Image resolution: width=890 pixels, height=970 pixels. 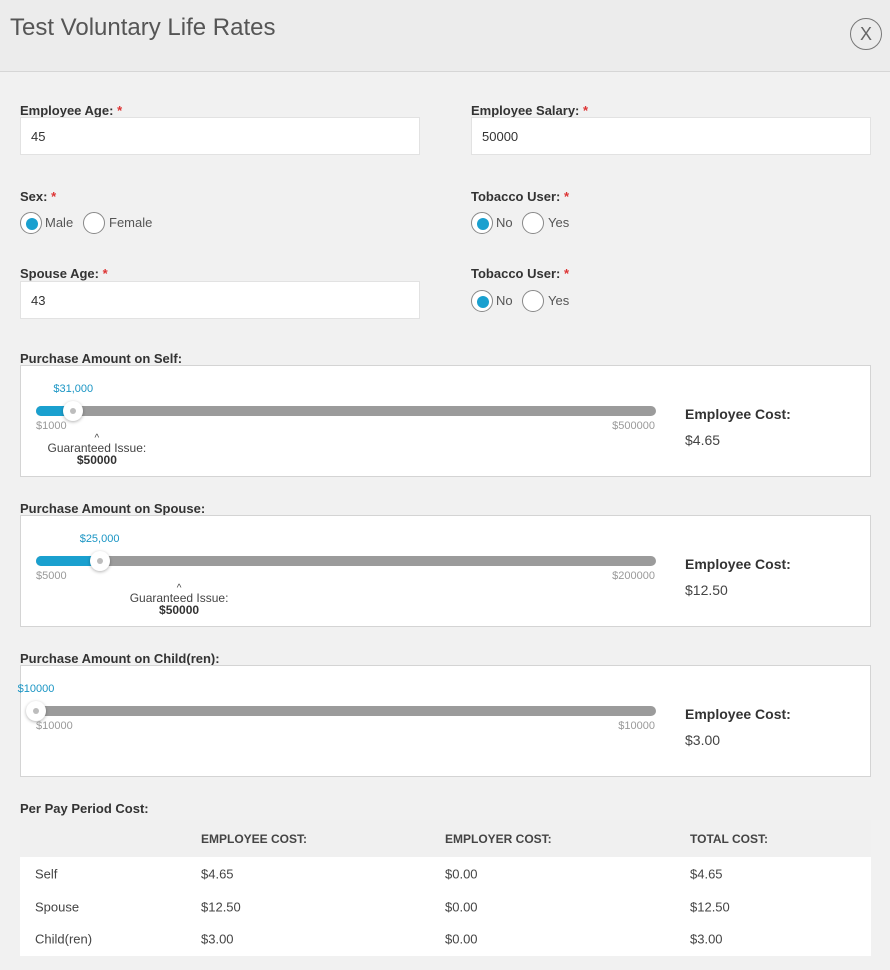 I want to click on sex-male-label: Male, so click(x=59, y=222).